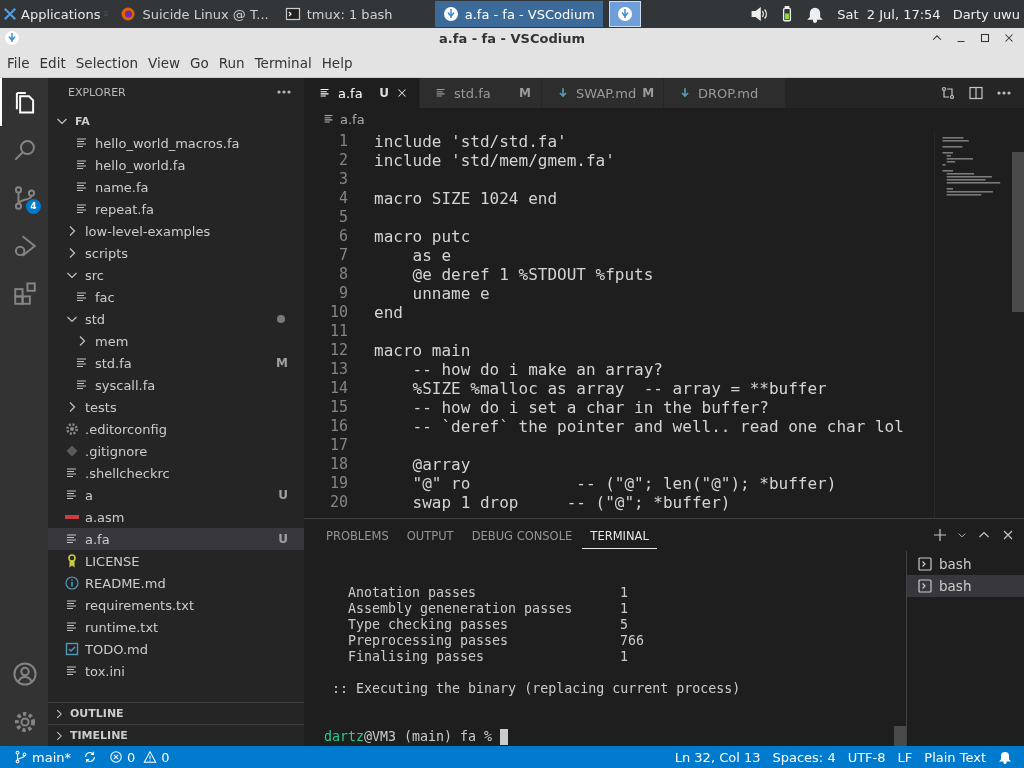 This screenshot has height=768, width=1024. What do you see at coordinates (176, 561) in the screenshot?
I see `tree-item: LICENSE` at bounding box center [176, 561].